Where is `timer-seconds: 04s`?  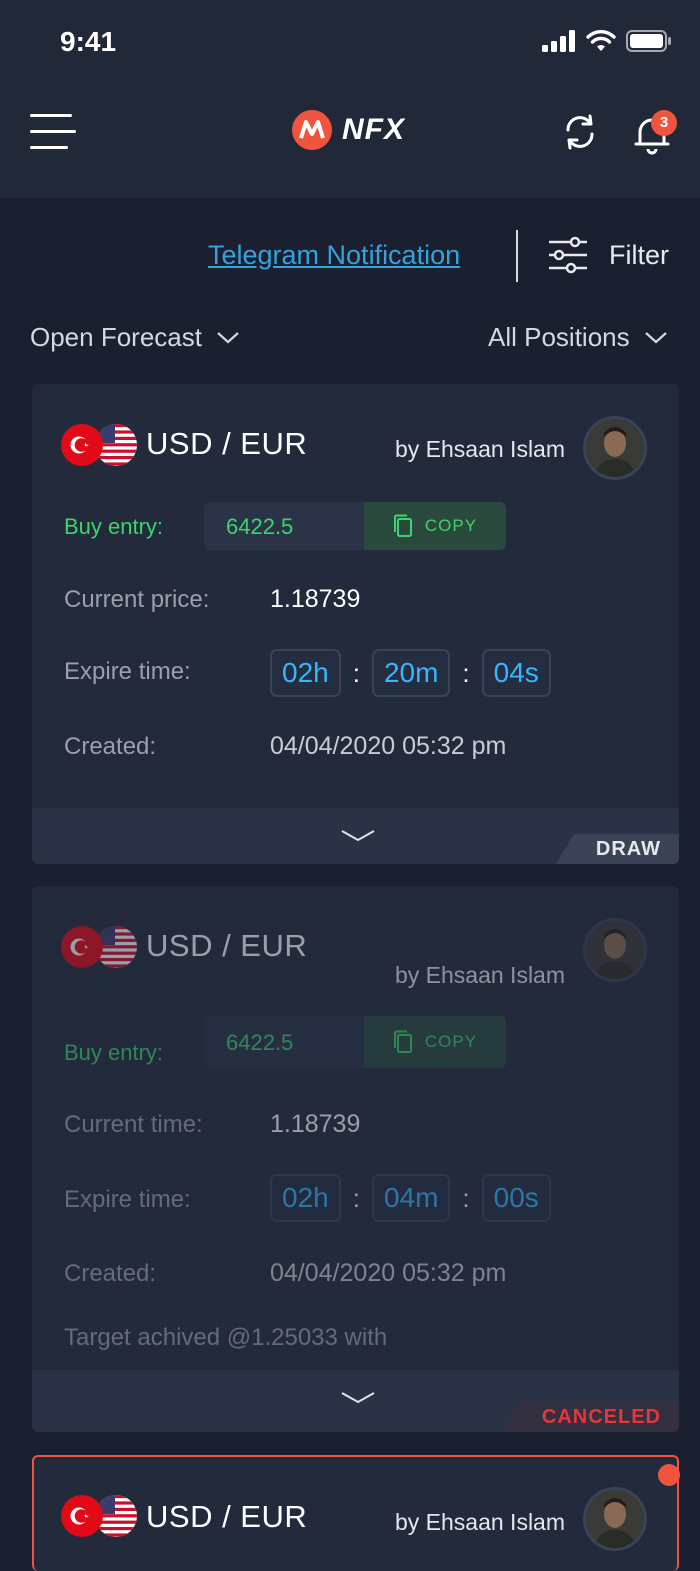 timer-seconds: 04s is located at coordinates (516, 673).